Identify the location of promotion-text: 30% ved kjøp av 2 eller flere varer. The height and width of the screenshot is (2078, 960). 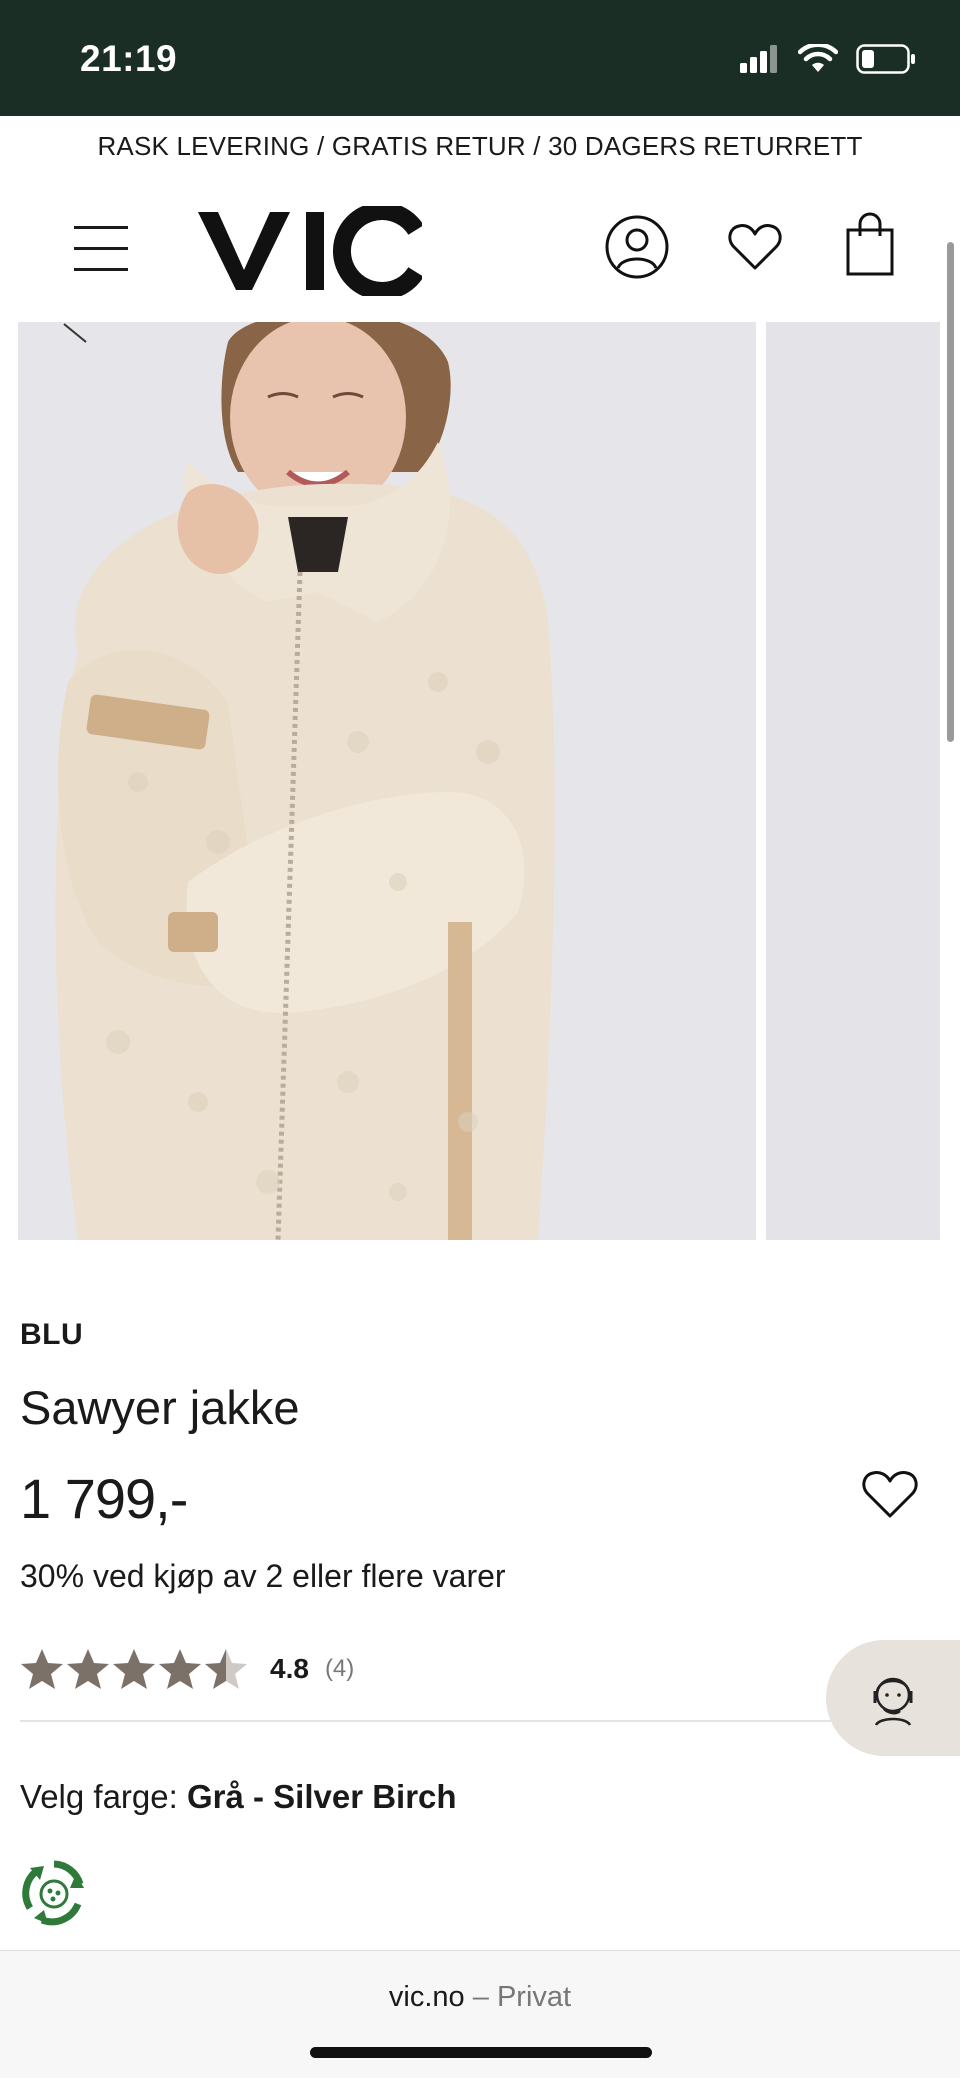
(263, 1576).